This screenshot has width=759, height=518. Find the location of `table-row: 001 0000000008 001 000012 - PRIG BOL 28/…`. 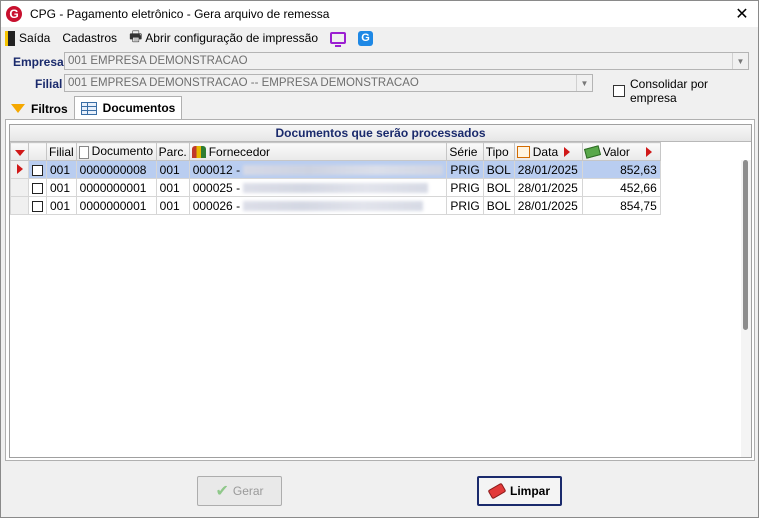

table-row: 001 0000000008 001 000012 - PRIG BOL 28/… is located at coordinates (335, 169).